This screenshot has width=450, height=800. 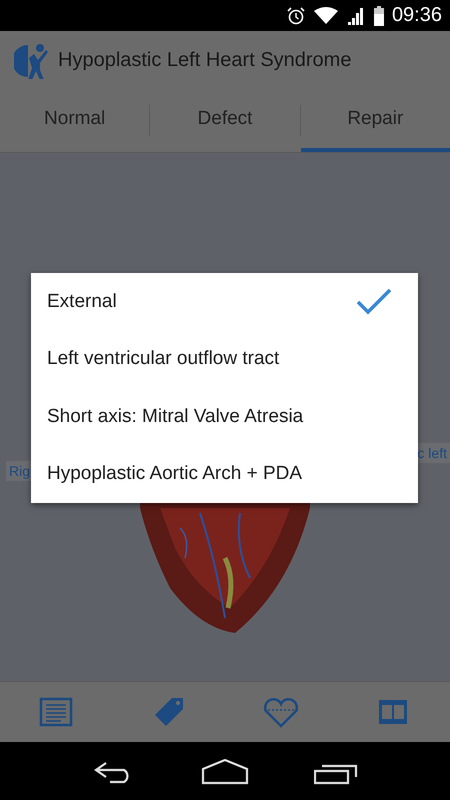 I want to click on menu-item: Left ventricular outflow tract, so click(x=163, y=359).